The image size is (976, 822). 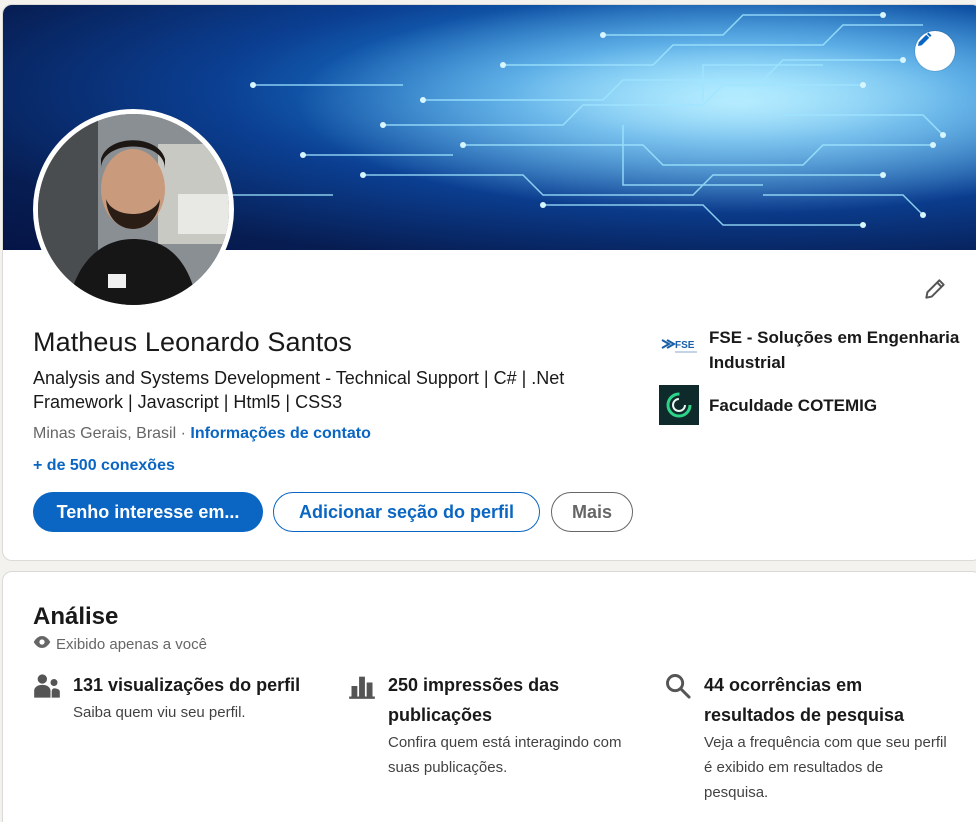 I want to click on analytics-visibility: Exibido apenas a você, so click(x=120, y=644).